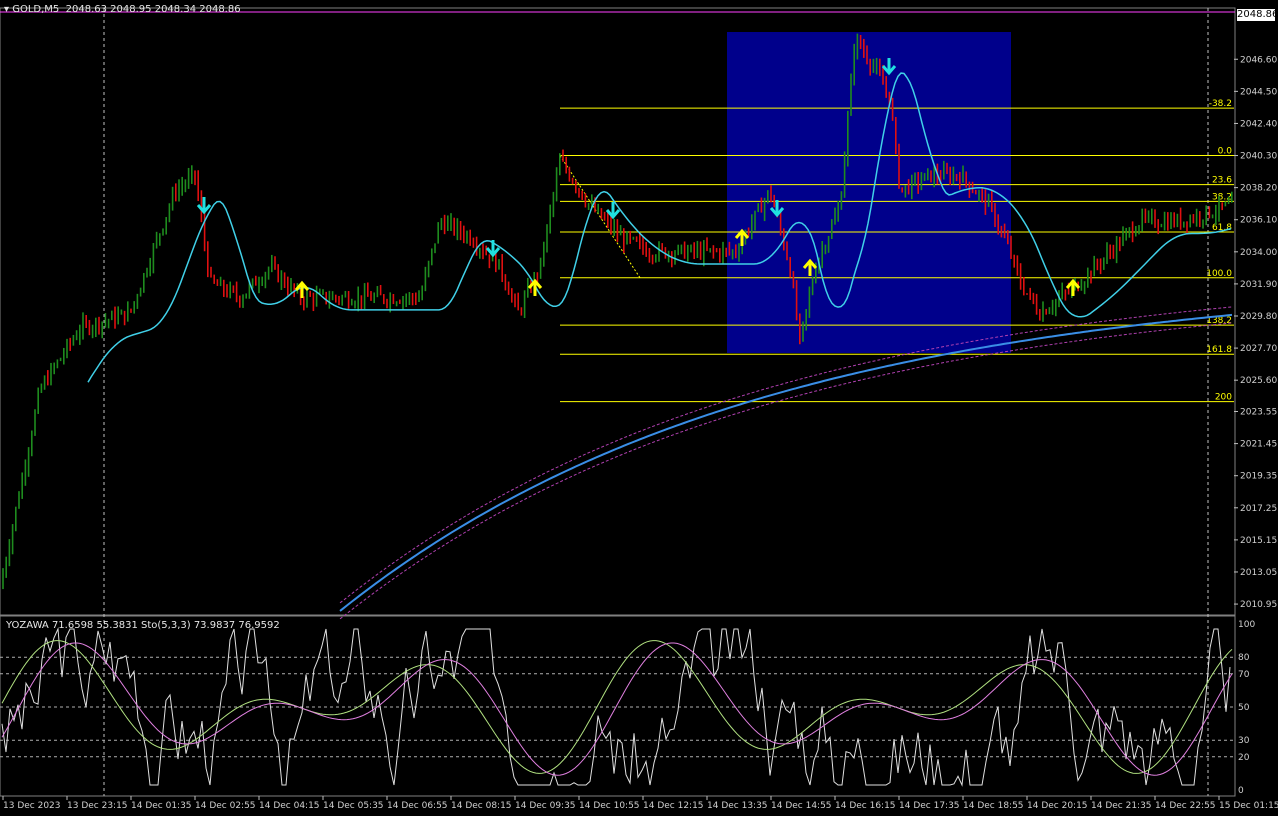 The height and width of the screenshot is (816, 1278). What do you see at coordinates (869, 192) in the screenshot?
I see `highlight-box` at bounding box center [869, 192].